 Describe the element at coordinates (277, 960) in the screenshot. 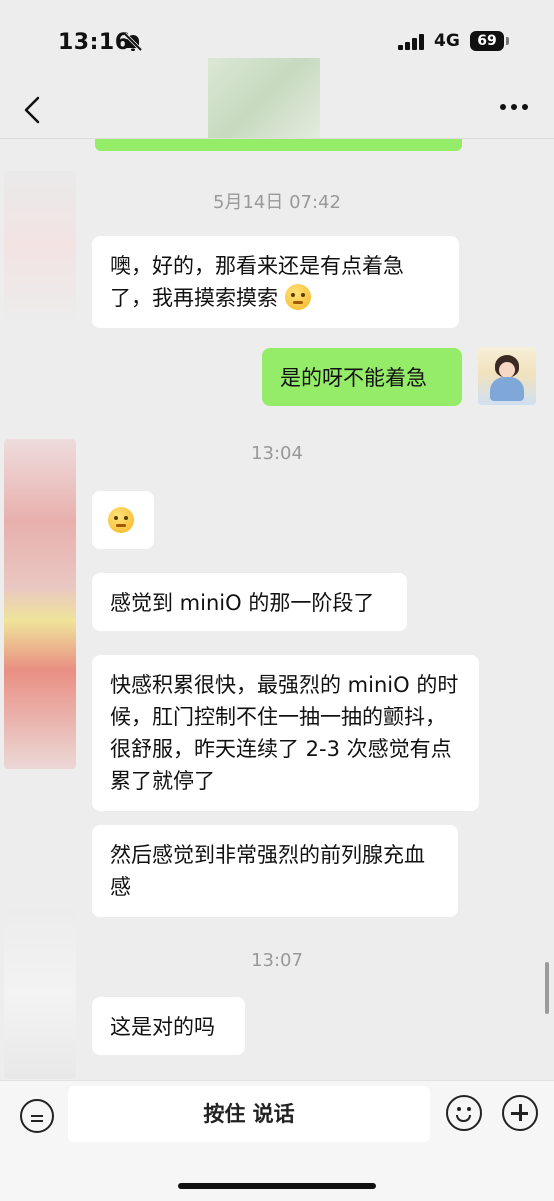

I see `timestamp: 13:07` at that location.